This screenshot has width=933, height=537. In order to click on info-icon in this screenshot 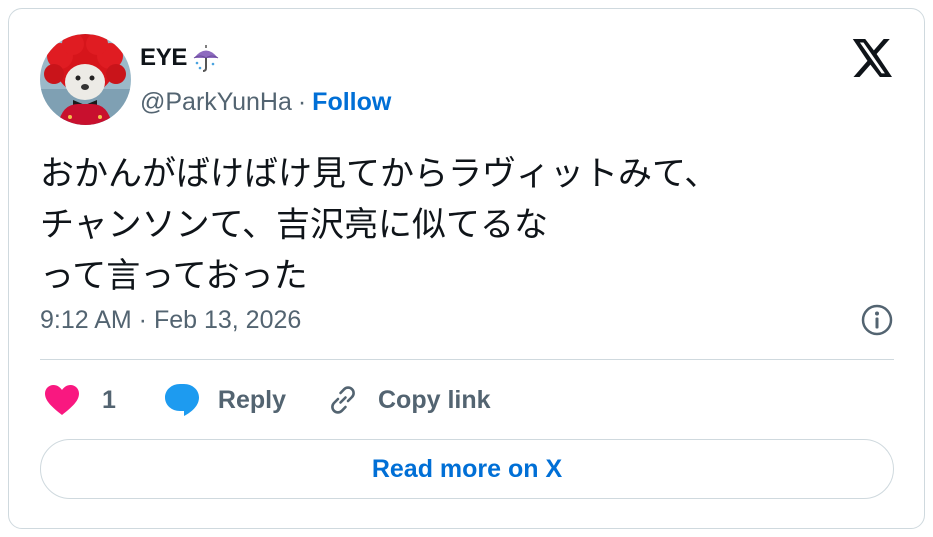, I will do `click(877, 320)`.